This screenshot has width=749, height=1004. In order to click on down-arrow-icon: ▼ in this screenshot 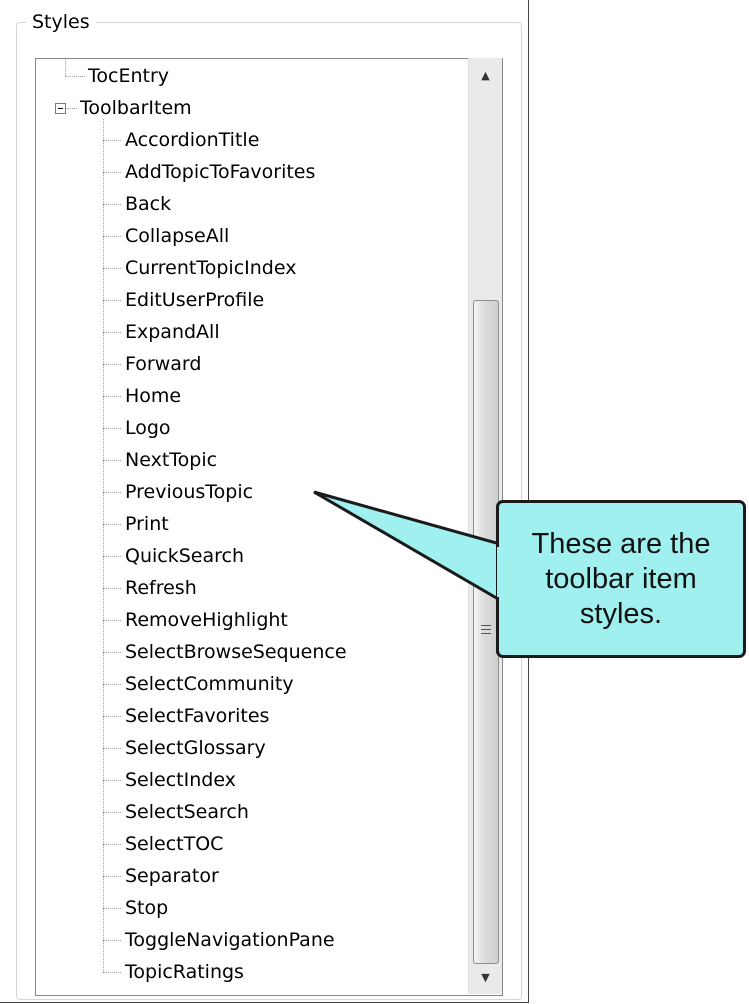, I will do `click(485, 977)`.